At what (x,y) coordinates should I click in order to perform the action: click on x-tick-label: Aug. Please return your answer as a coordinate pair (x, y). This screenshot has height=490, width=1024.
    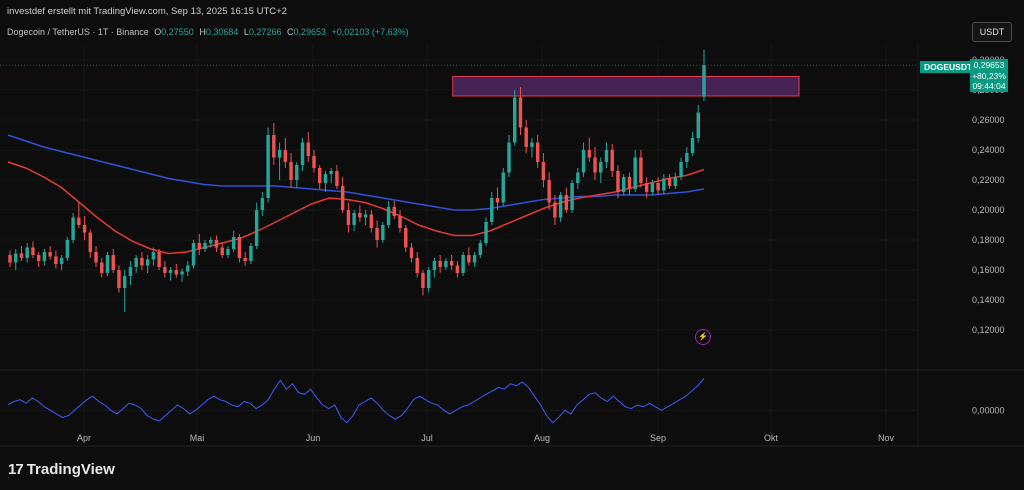
    Looking at the image, I should click on (542, 438).